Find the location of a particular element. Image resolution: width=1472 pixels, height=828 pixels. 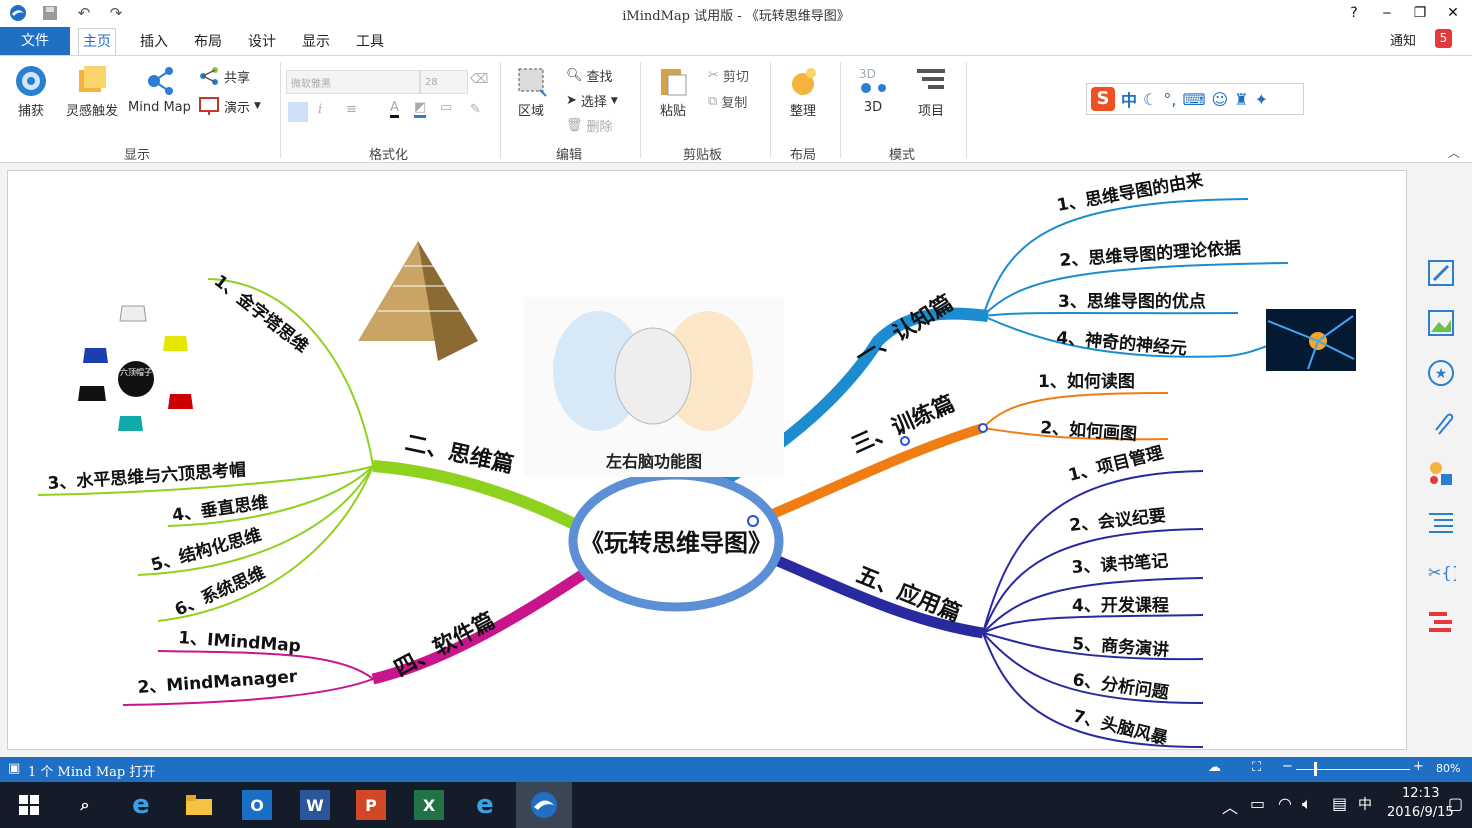

star-icon: ★ is located at coordinates (1441, 373).